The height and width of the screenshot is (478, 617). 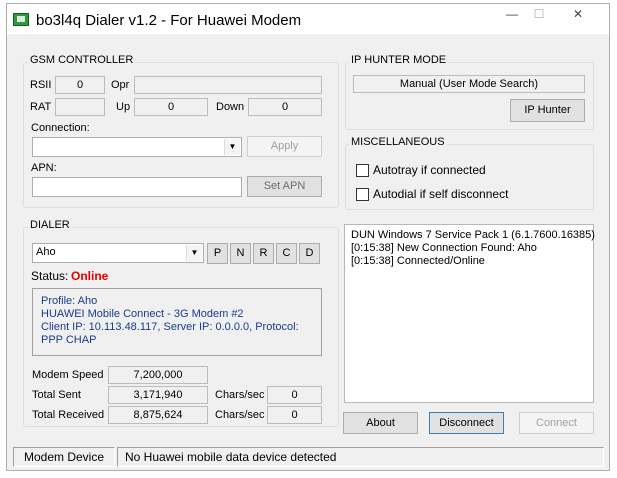 I want to click on minimize-button: —, so click(x=512, y=15).